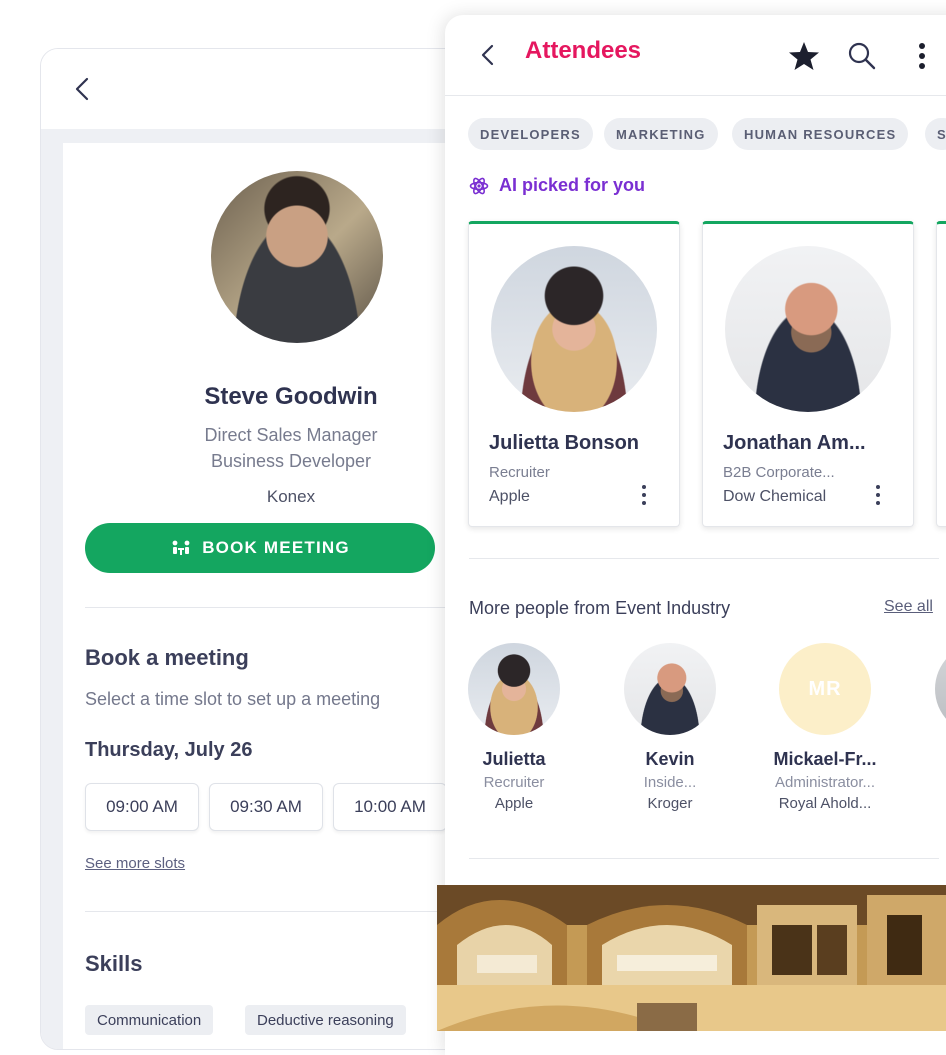 The height and width of the screenshot is (1055, 946). Describe the element at coordinates (695, 55) in the screenshot. I see `attendees-header: Attendees` at that location.